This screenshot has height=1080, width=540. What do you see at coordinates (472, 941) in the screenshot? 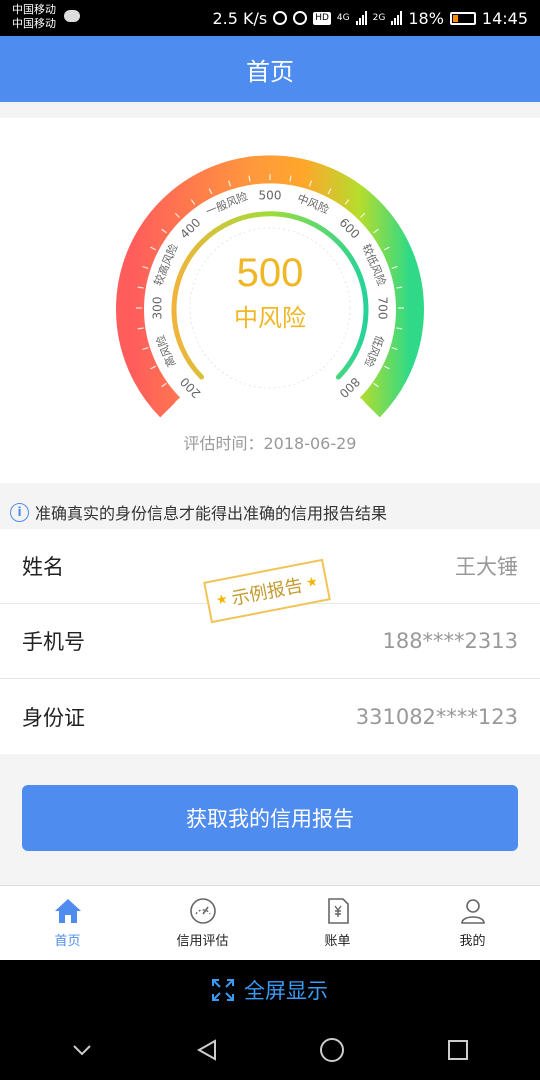
I see `tab-label: 我的` at bounding box center [472, 941].